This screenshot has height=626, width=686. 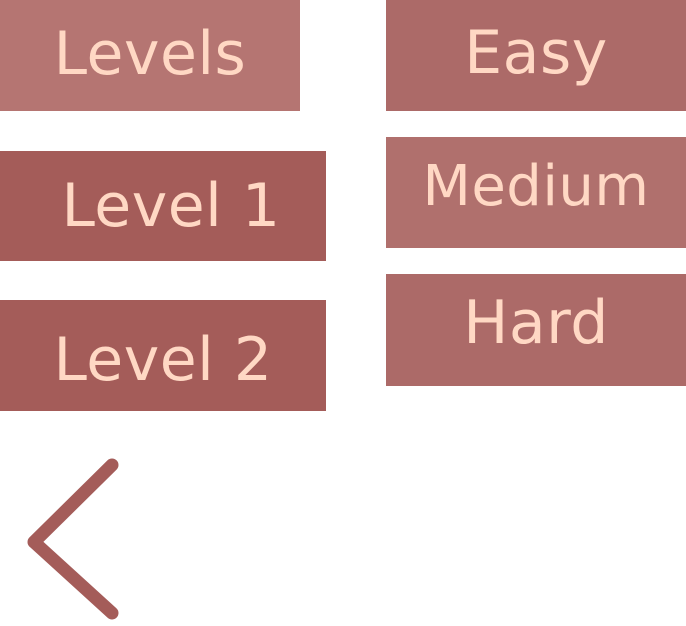 I want to click on level-2-button: Level 2, so click(x=163, y=355).